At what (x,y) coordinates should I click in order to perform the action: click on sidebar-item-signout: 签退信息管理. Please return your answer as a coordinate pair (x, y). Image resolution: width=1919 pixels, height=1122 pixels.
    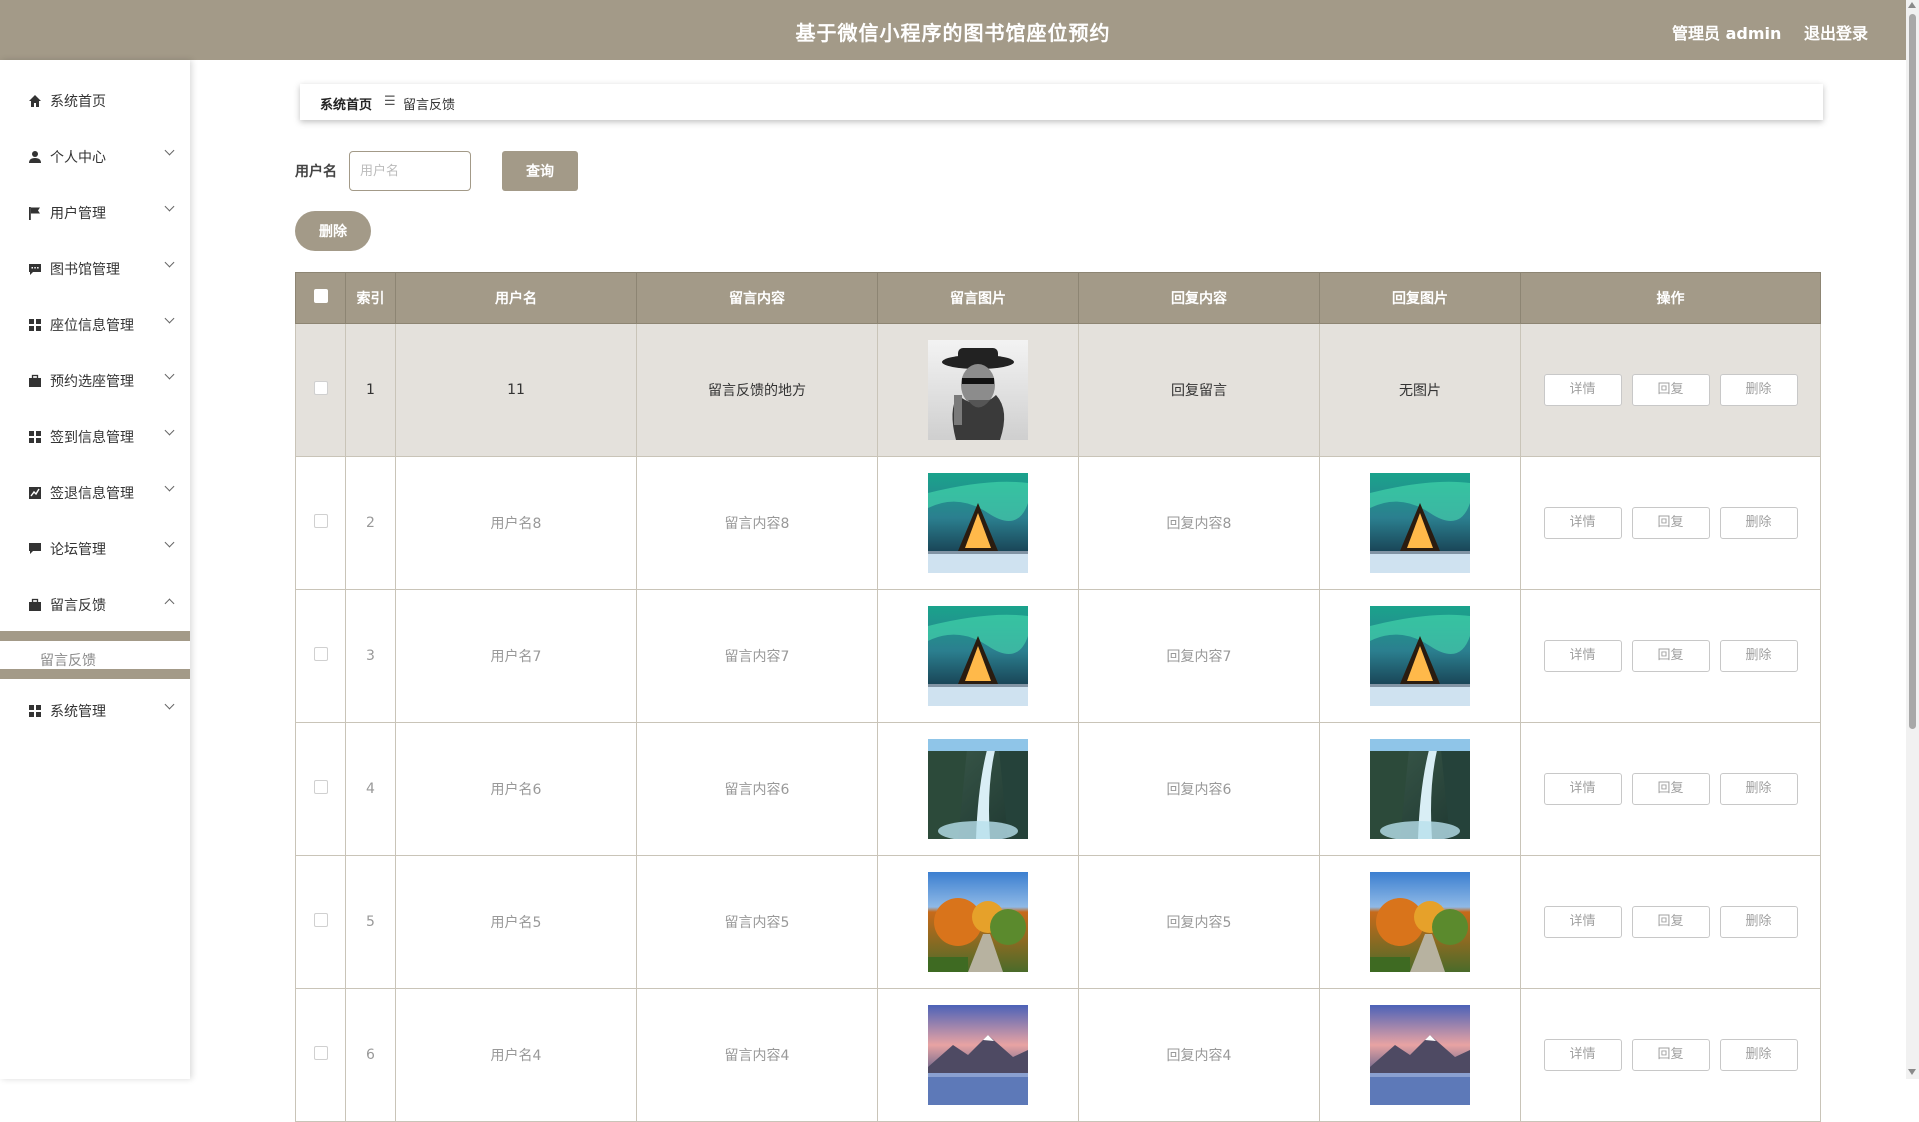
    Looking at the image, I should click on (95, 493).